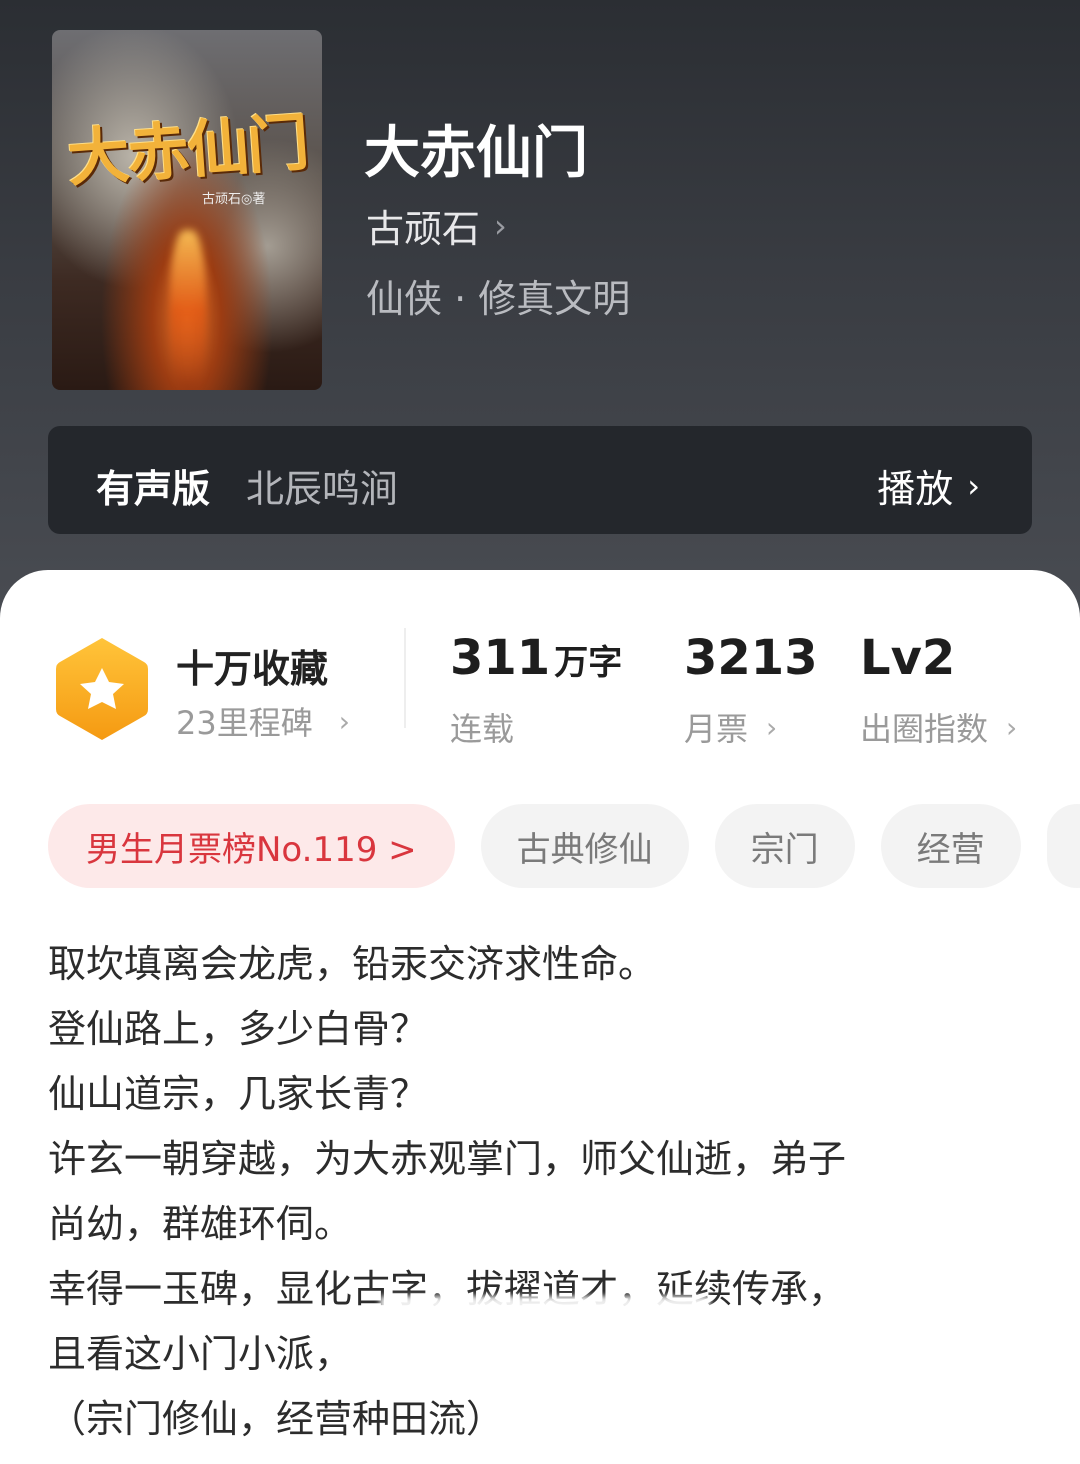 The image size is (1080, 1464). I want to click on audio-version-bar: 有声版 北辰鸣涧 播放 ›, so click(540, 480).